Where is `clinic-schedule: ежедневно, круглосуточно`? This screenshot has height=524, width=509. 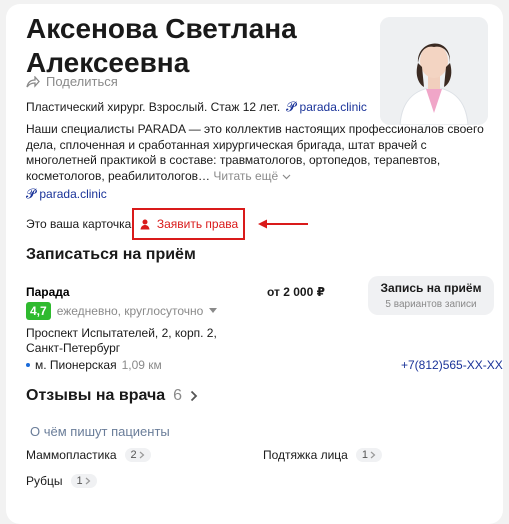
clinic-schedule: ежедневно, круглосуточно is located at coordinates (130, 311).